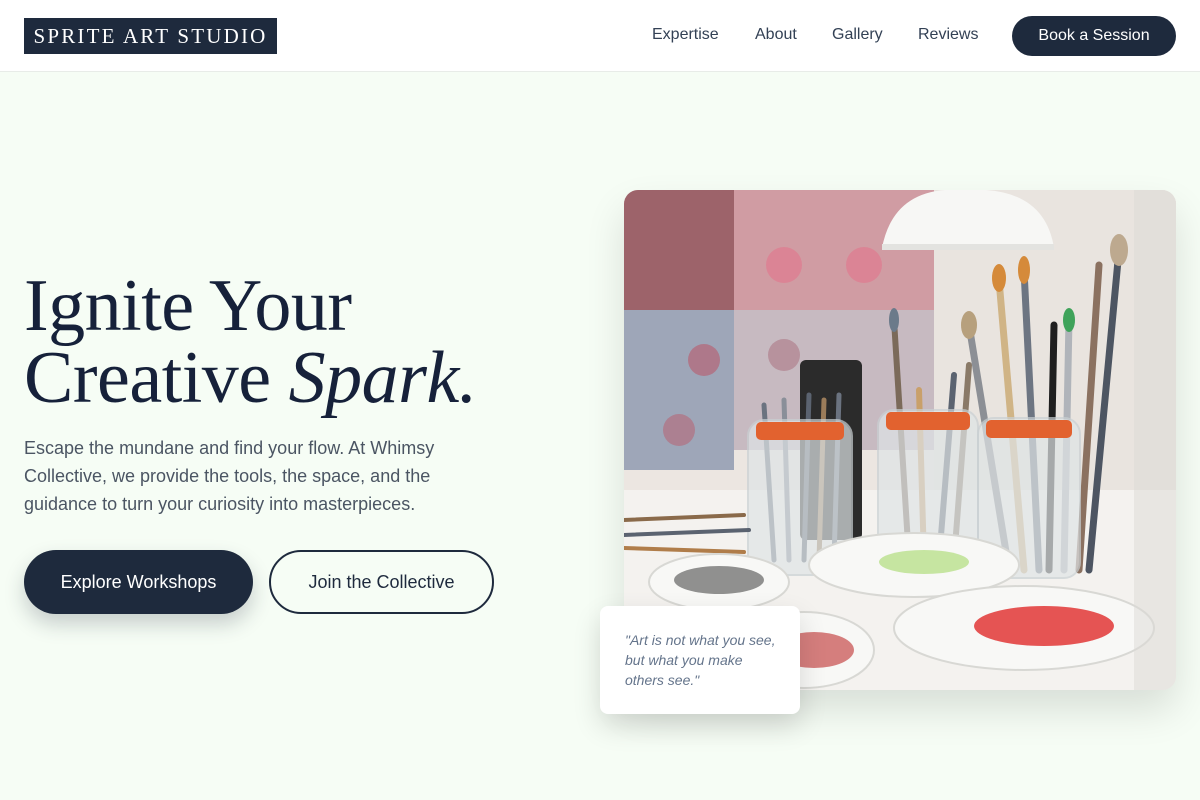 The width and height of the screenshot is (1200, 800). Describe the element at coordinates (381, 582) in the screenshot. I see `join-collective-button: Join the Collective` at that location.